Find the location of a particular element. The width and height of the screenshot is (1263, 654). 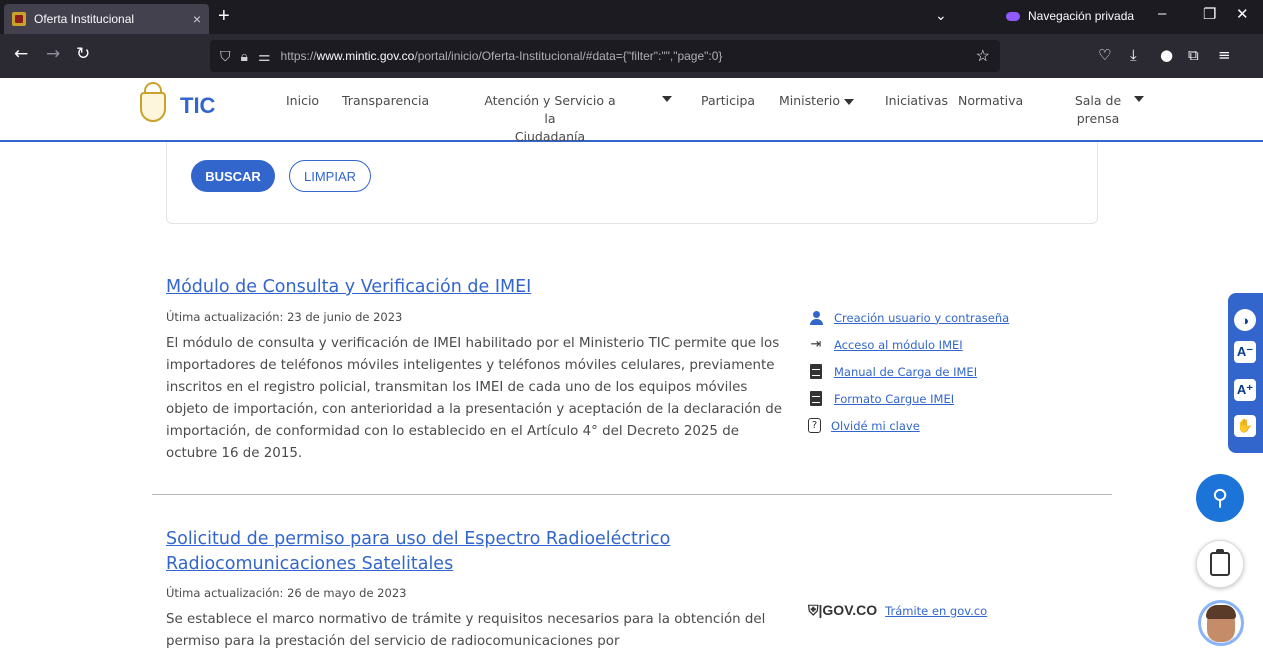

download-icon: ⤓ is located at coordinates (1133, 55).